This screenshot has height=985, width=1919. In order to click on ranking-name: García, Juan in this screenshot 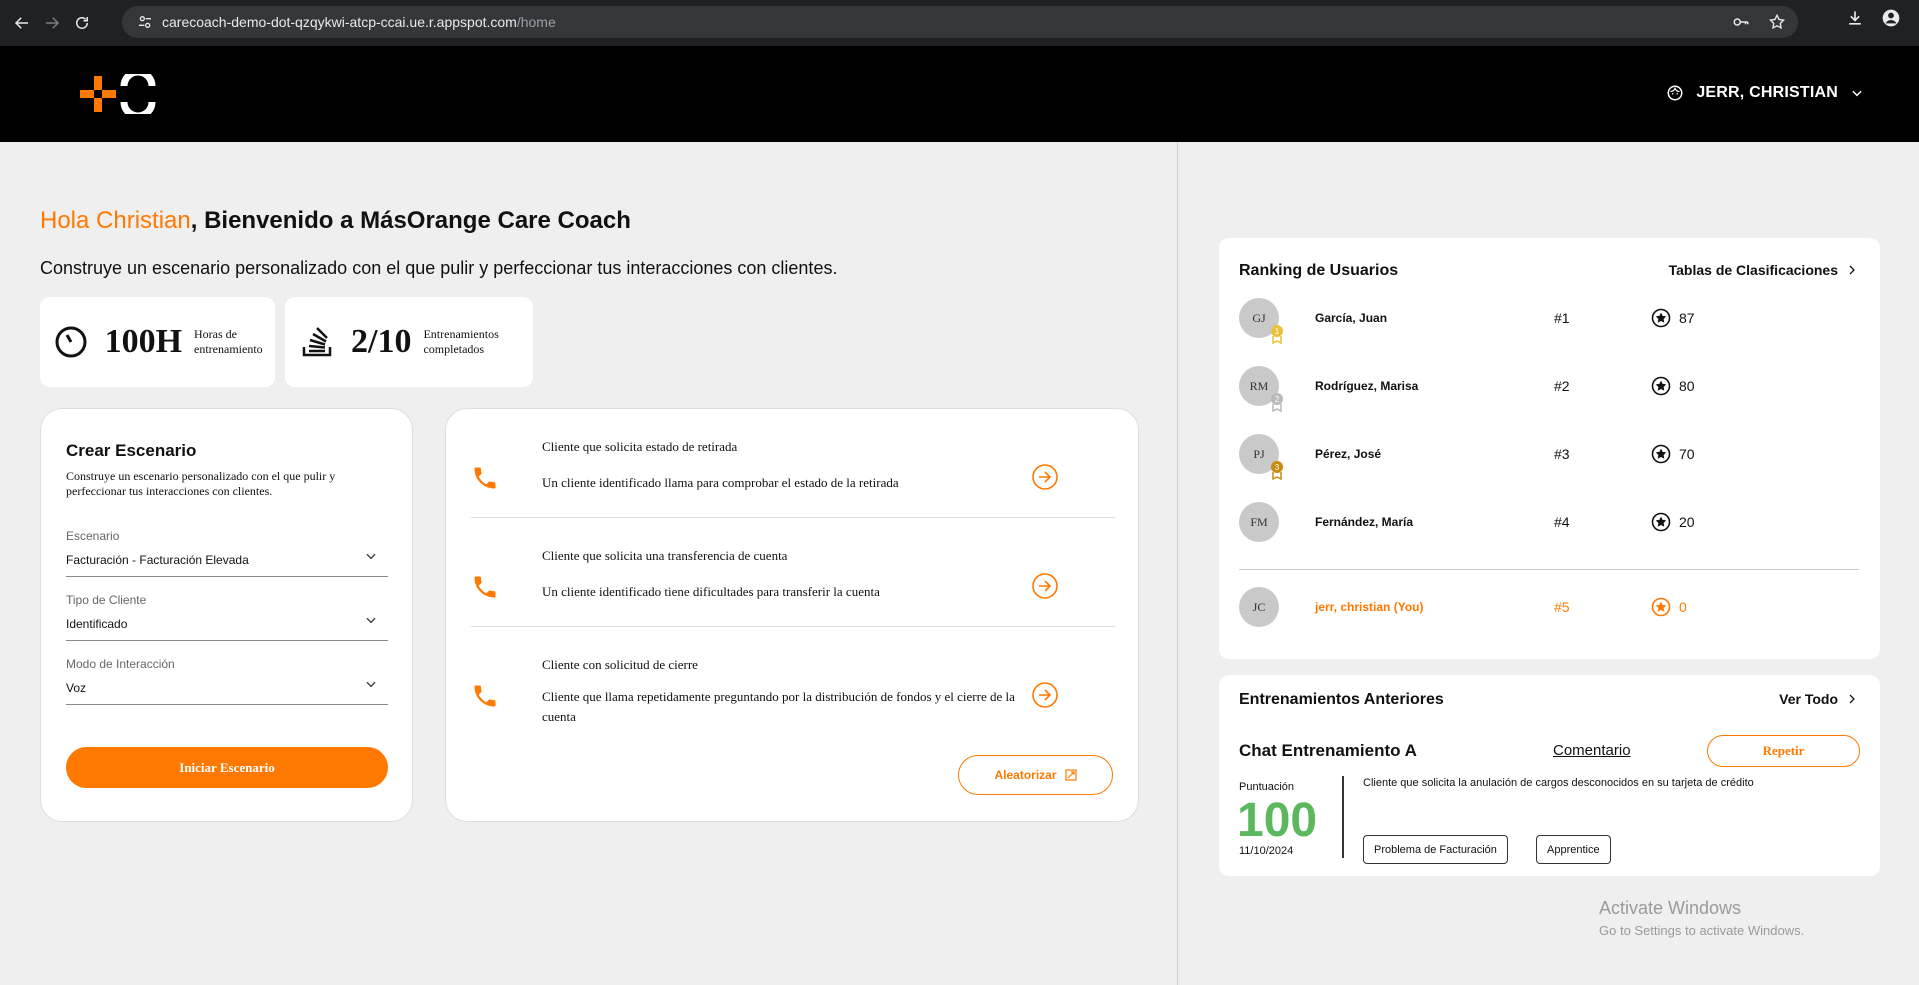, I will do `click(1351, 318)`.